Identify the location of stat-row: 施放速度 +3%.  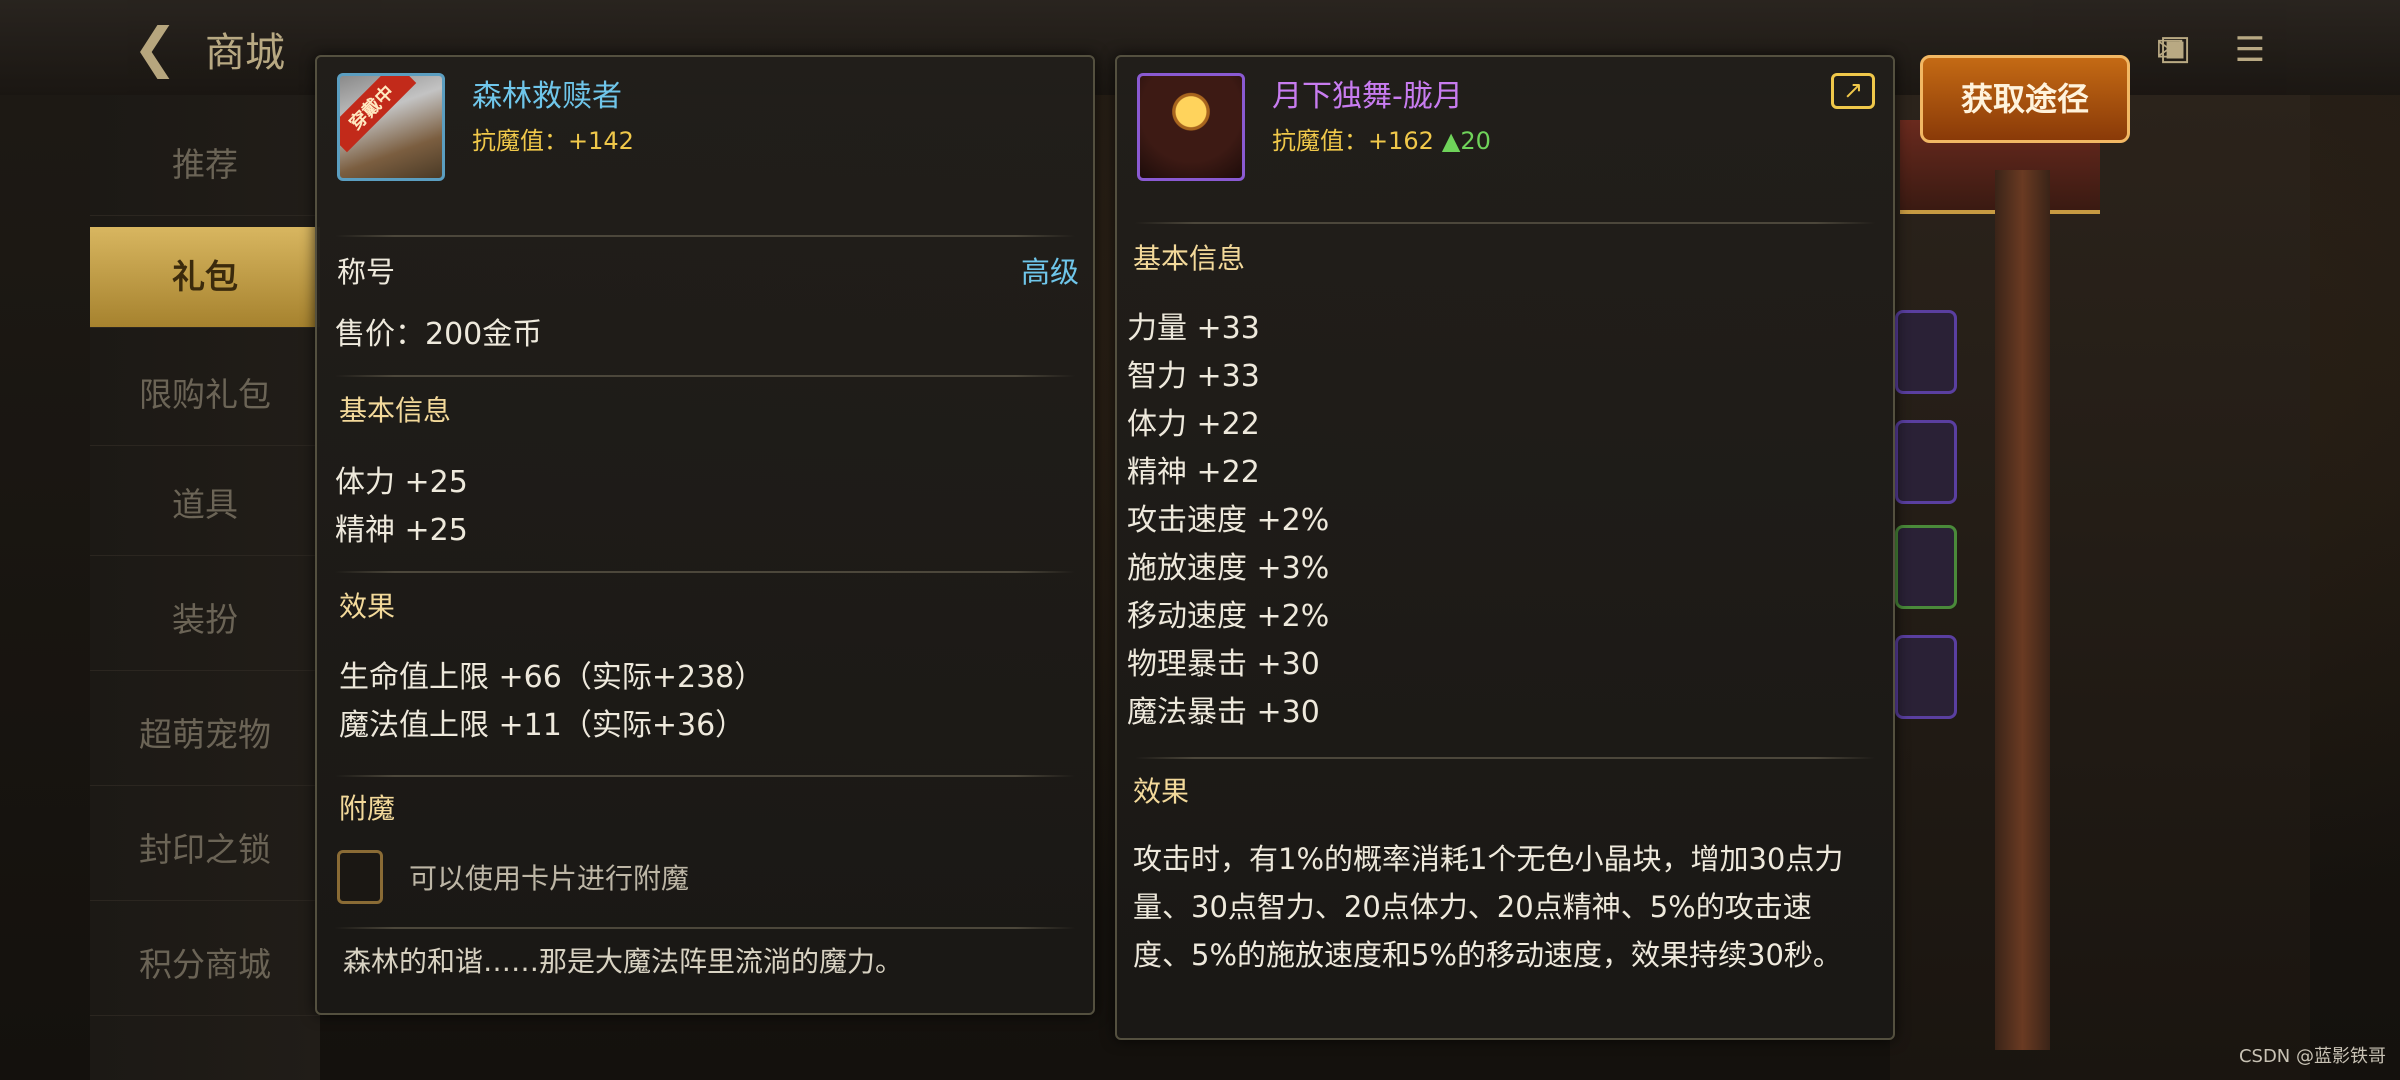
(1228, 568).